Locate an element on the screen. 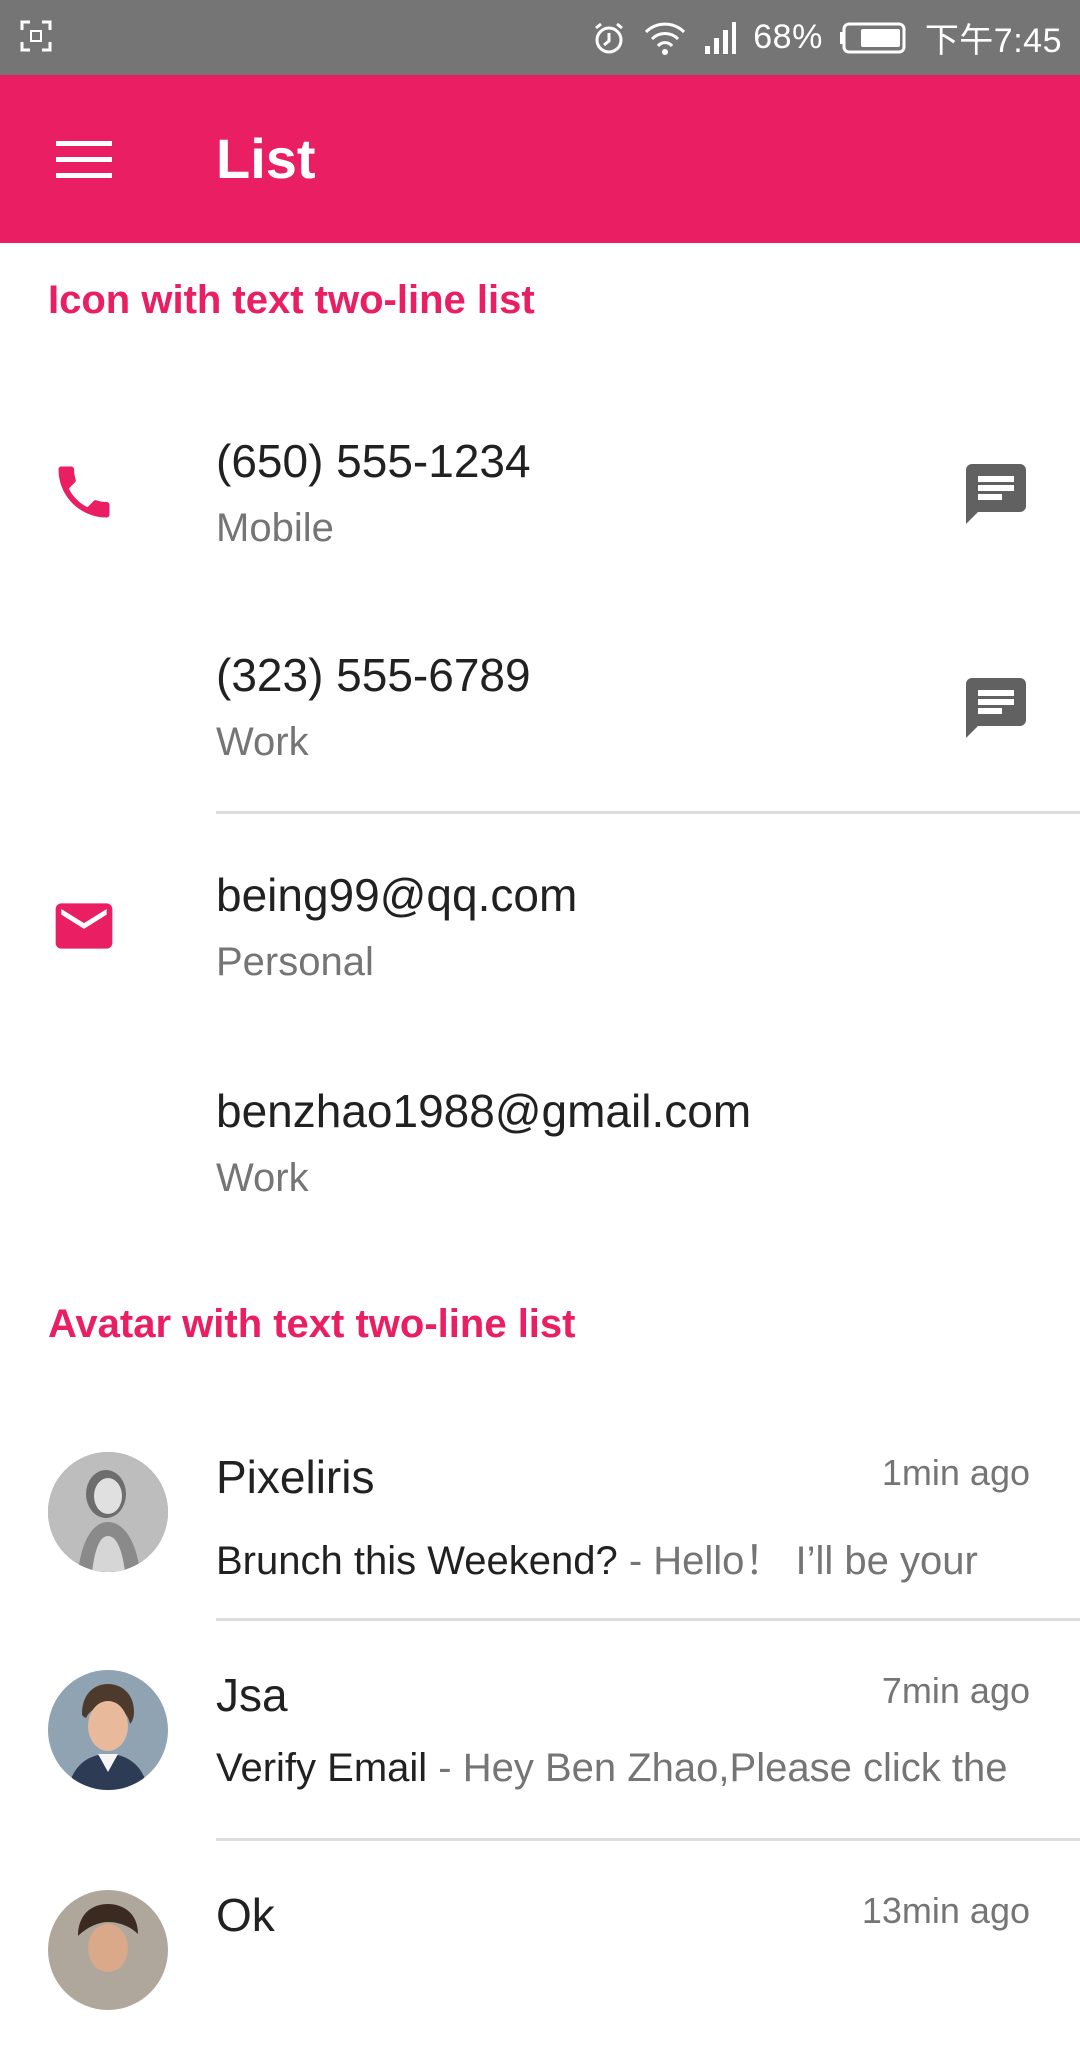 The image size is (1080, 2060). section-header-icon-list: Icon with text two-line list is located at coordinates (291, 300).